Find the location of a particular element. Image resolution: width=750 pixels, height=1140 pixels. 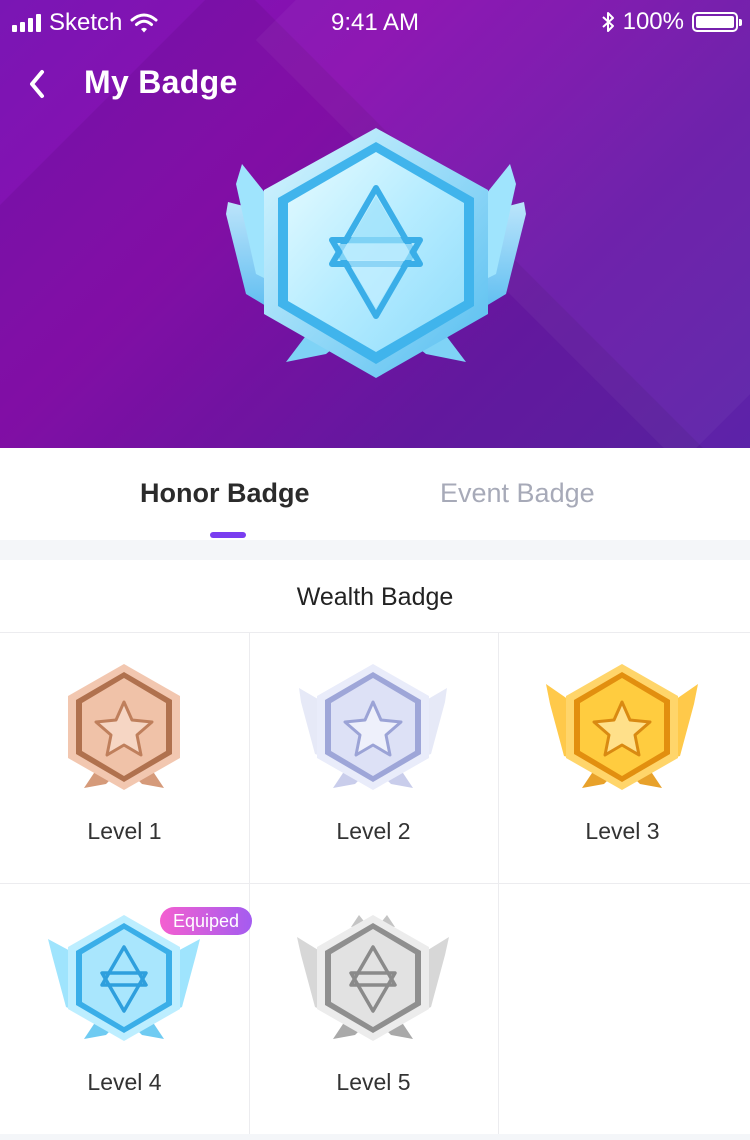

badge-tabs: Honor Badge Event Badge is located at coordinates (375, 494).